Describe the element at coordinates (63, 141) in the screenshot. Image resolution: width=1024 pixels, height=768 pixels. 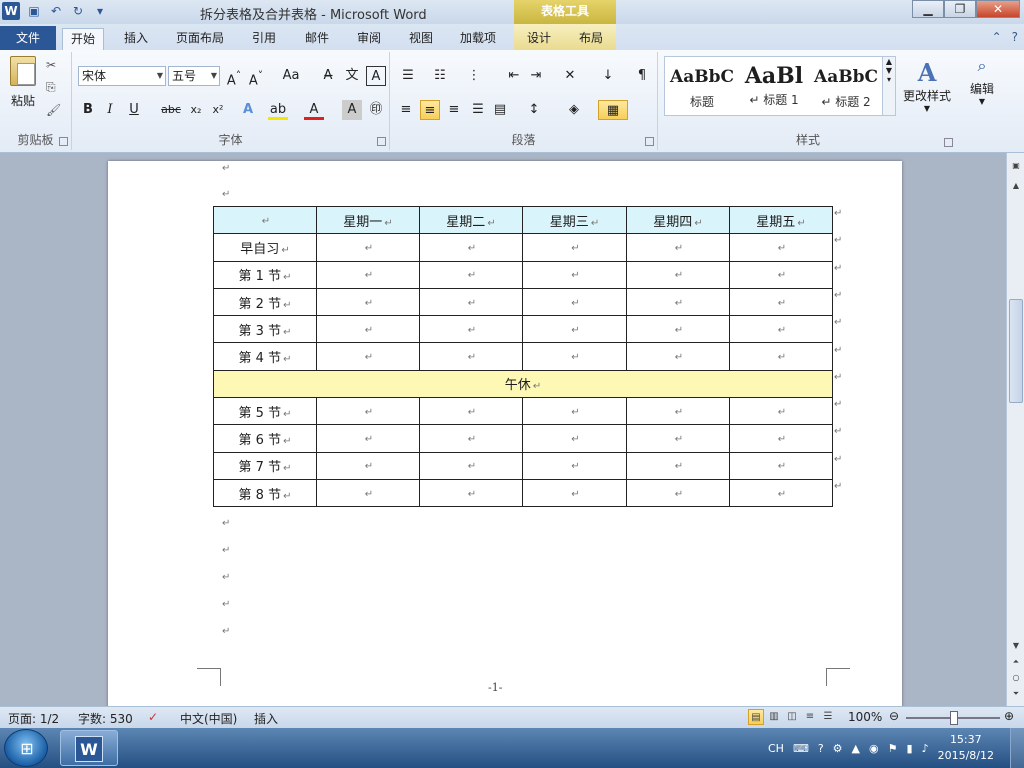
I see `clipboard-launcher-icon` at that location.